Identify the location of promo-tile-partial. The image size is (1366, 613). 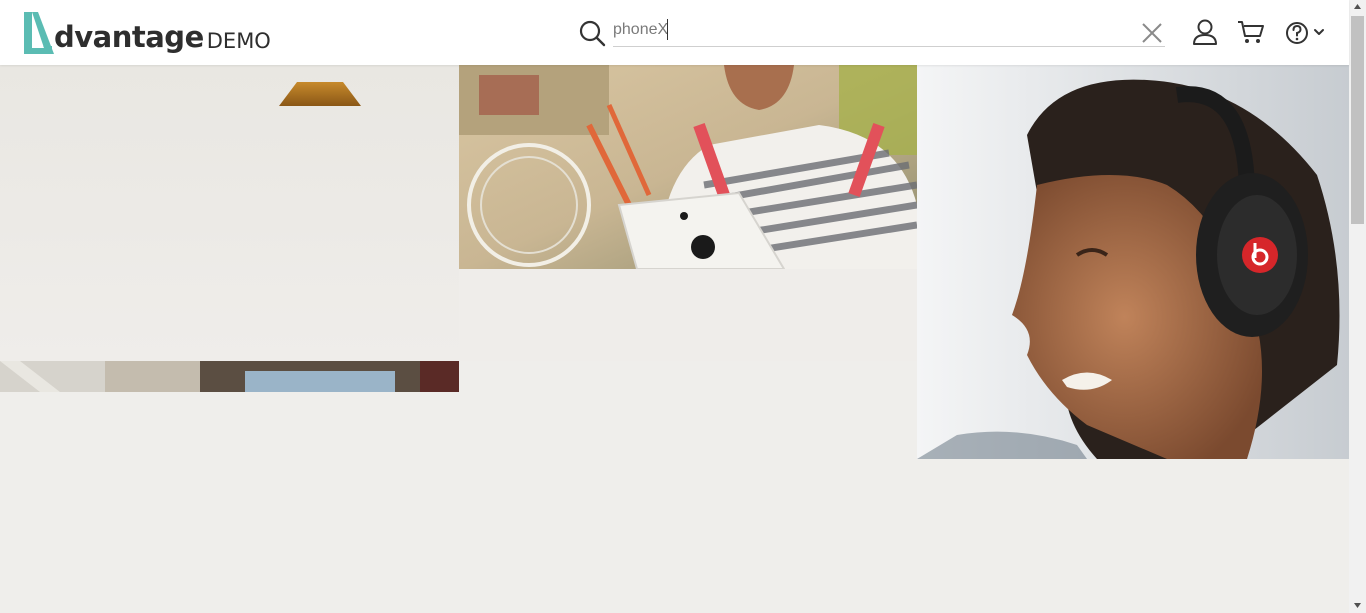
(229, 376).